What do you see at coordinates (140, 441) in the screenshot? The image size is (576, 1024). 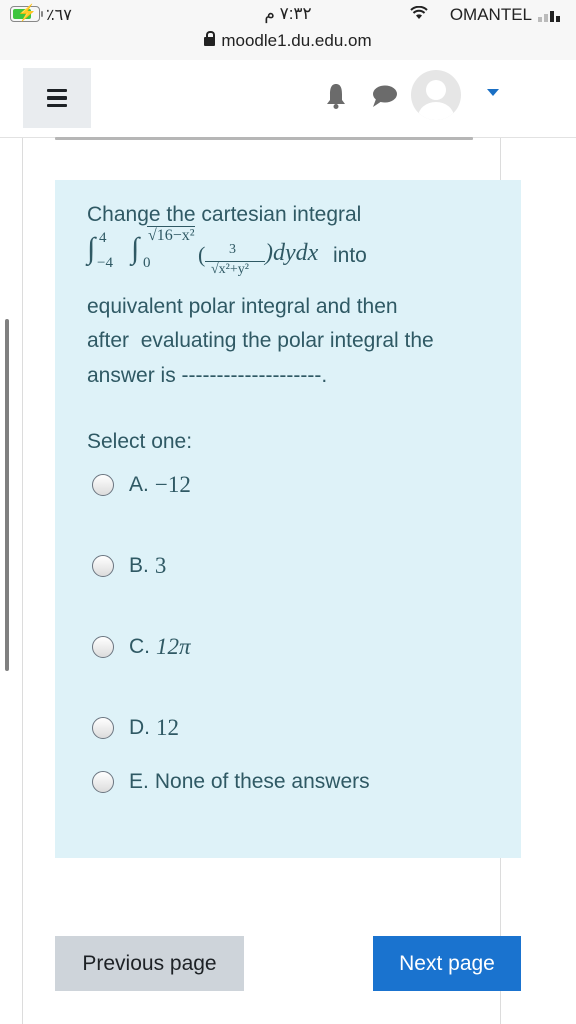 I see `select-one-label: Select one:` at bounding box center [140, 441].